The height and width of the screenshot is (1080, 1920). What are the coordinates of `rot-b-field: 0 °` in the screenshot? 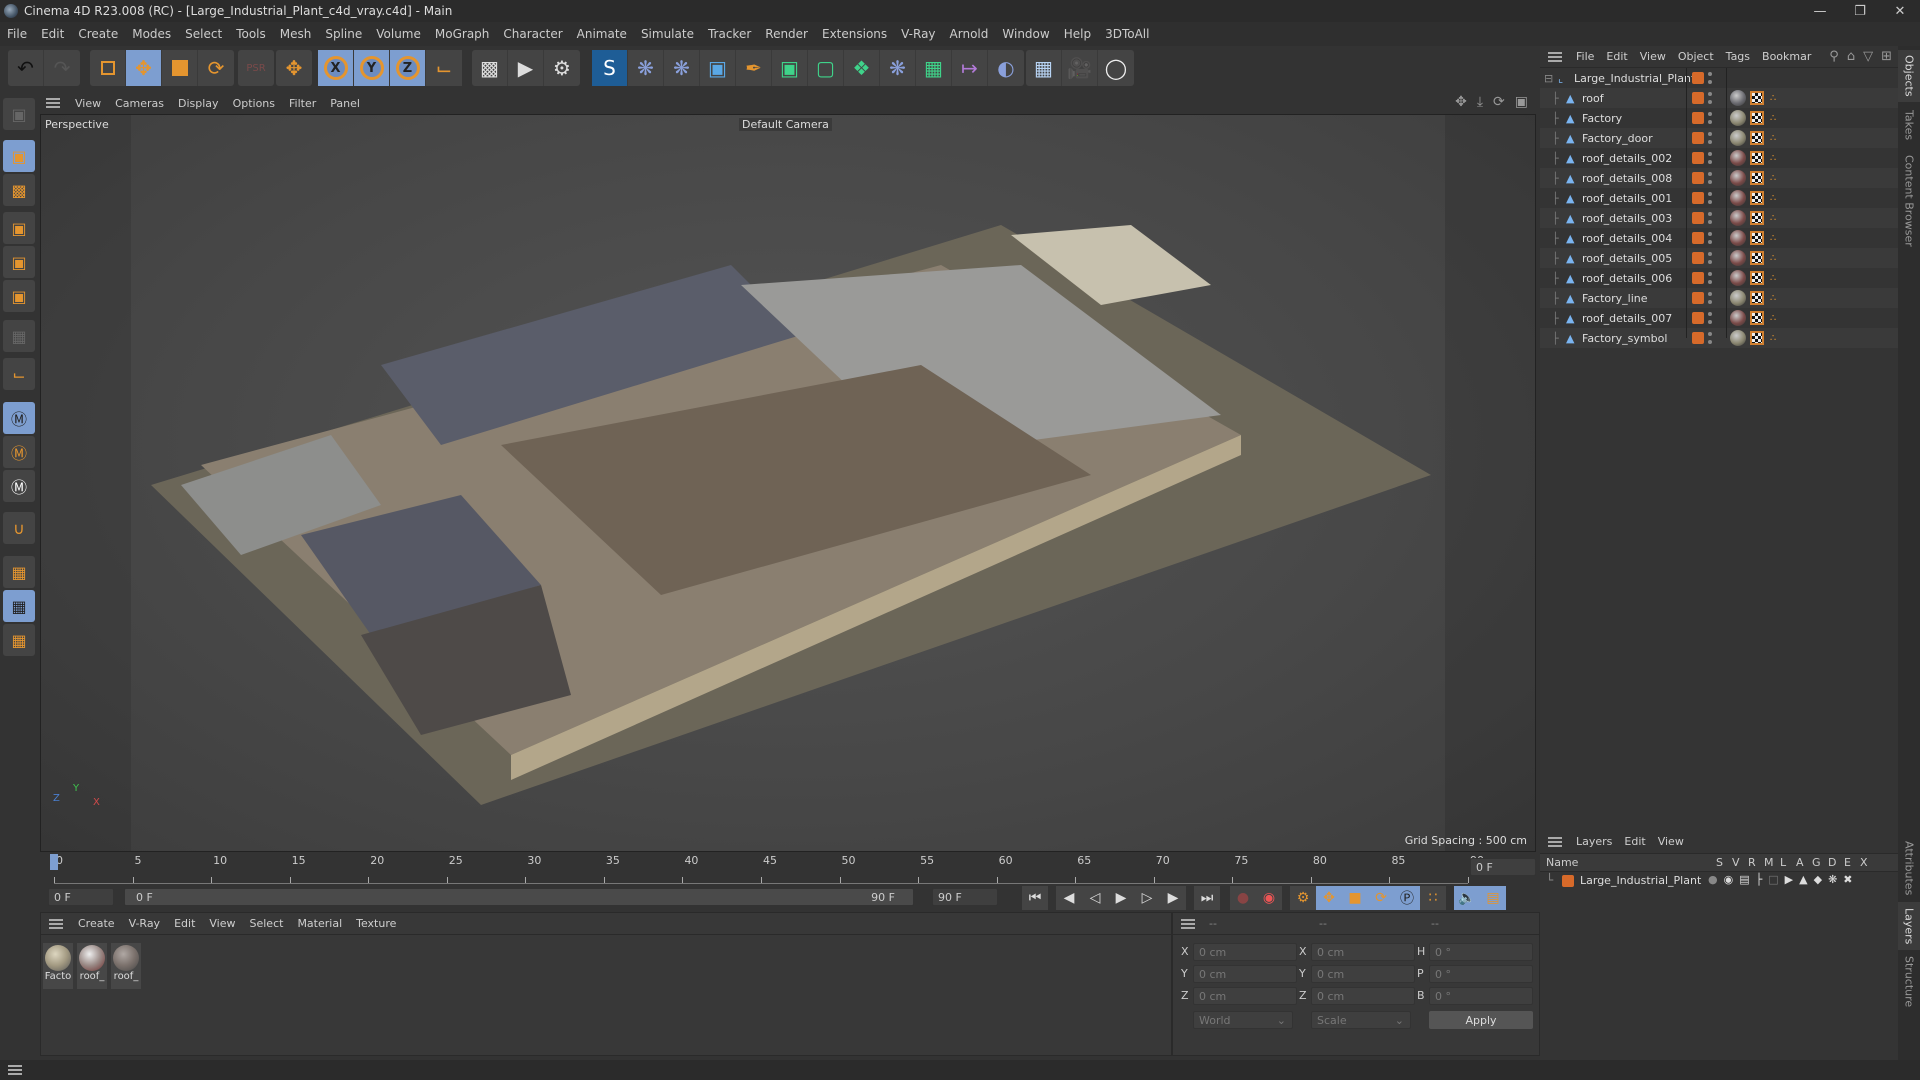 It's located at (1481, 996).